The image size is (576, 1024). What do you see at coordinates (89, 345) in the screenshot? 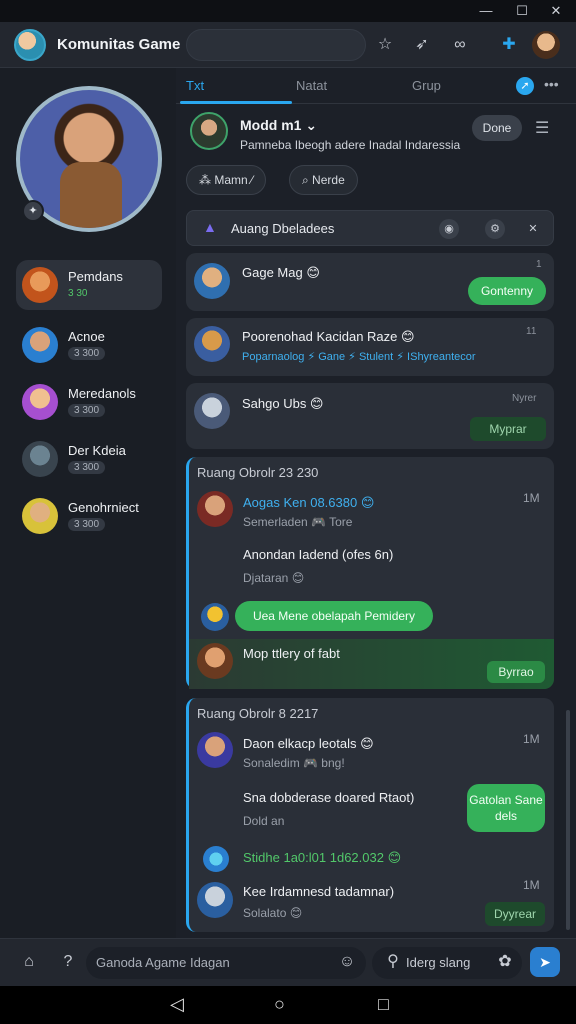
I see `sidebar-item-acnoe: Acnoe 3 300` at bounding box center [89, 345].